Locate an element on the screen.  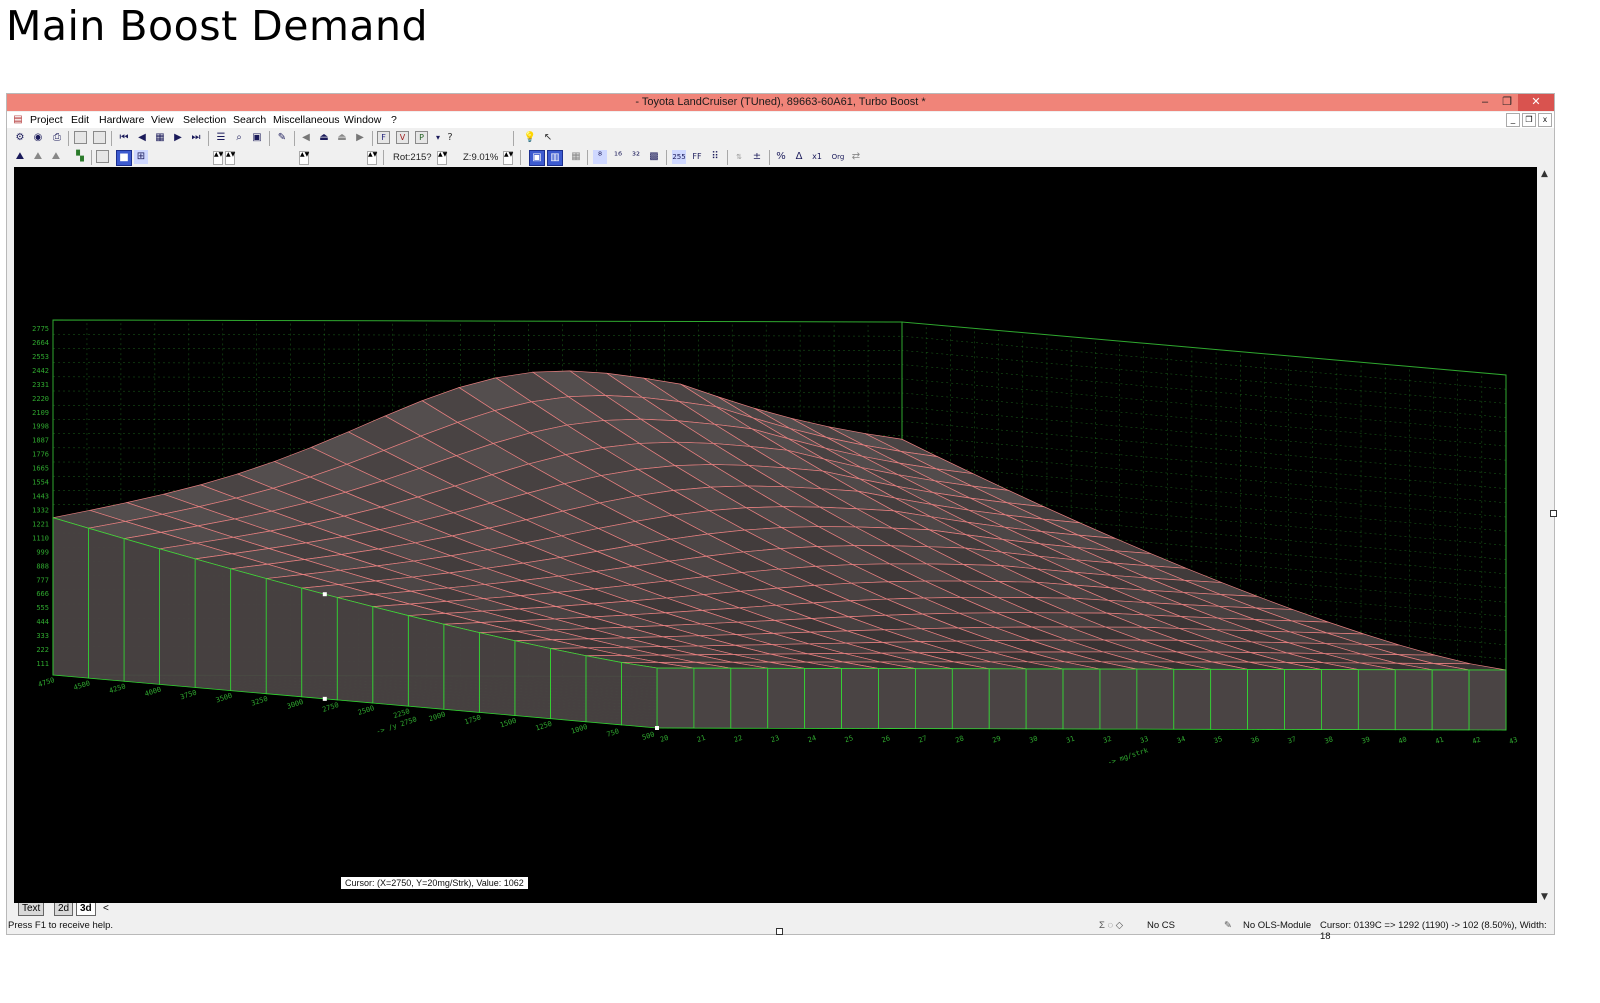
scroll-up-icon: ▲ is located at coordinates (1544, 174).